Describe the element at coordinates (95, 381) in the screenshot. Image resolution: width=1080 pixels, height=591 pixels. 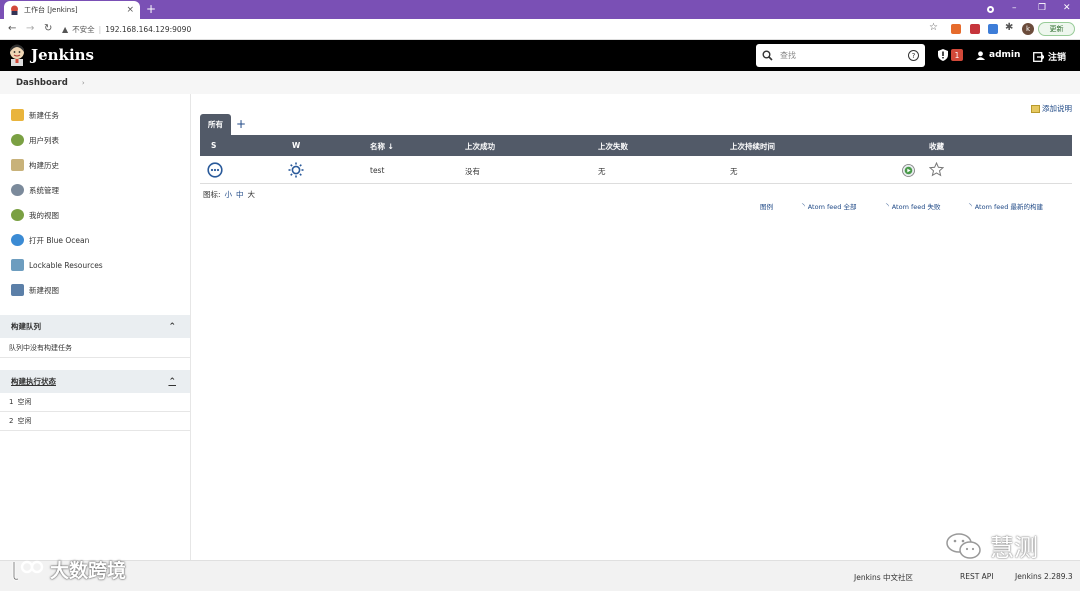
I see `executors-header: 构建执行状态 ⌃` at that location.